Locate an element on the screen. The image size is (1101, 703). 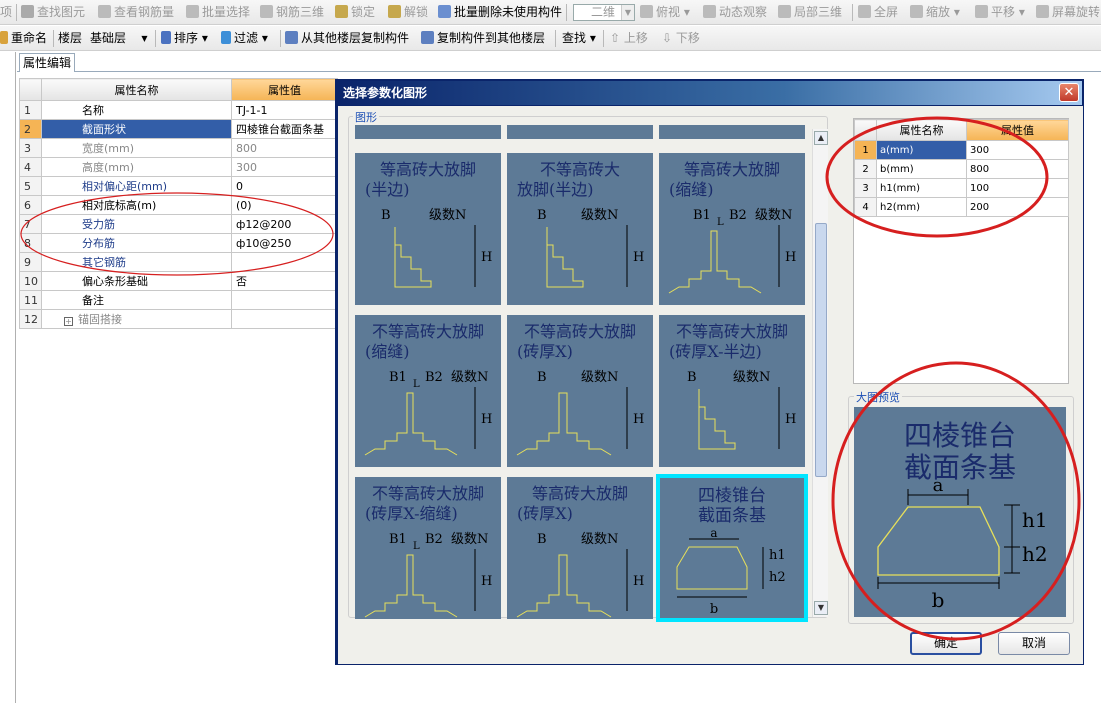
view-rebar-button: 查看钢筋量 is located at coordinates (136, 12).